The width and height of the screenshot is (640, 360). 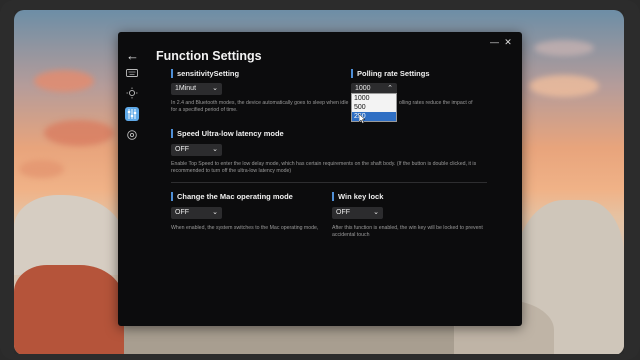 I want to click on polling-value: 1000, so click(x=363, y=88).